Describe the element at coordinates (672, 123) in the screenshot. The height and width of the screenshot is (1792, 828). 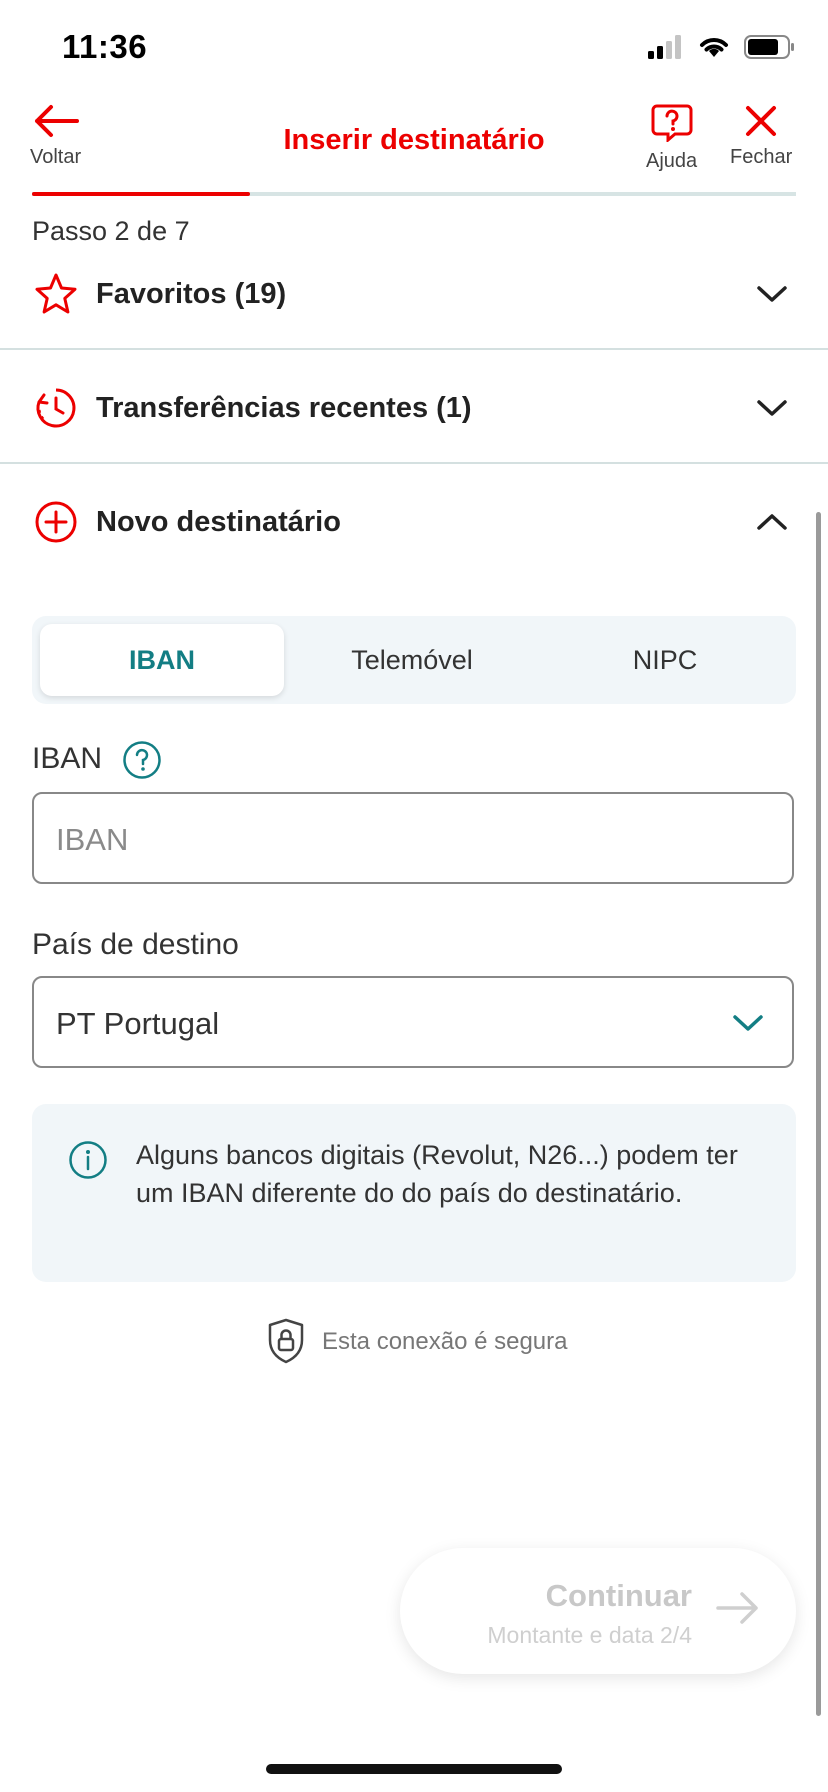
I see `help-bubble-icon` at that location.